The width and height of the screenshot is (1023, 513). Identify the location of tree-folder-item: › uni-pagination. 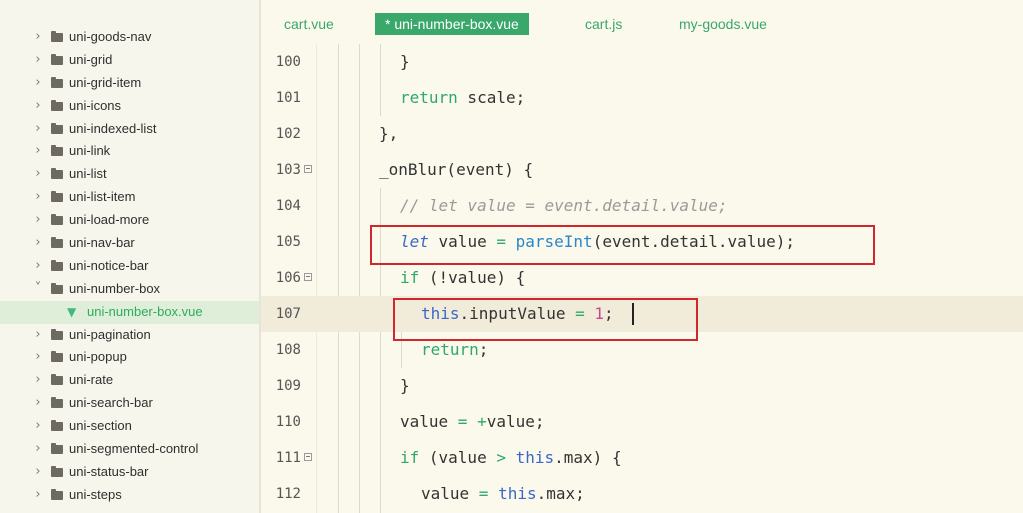
(129, 335).